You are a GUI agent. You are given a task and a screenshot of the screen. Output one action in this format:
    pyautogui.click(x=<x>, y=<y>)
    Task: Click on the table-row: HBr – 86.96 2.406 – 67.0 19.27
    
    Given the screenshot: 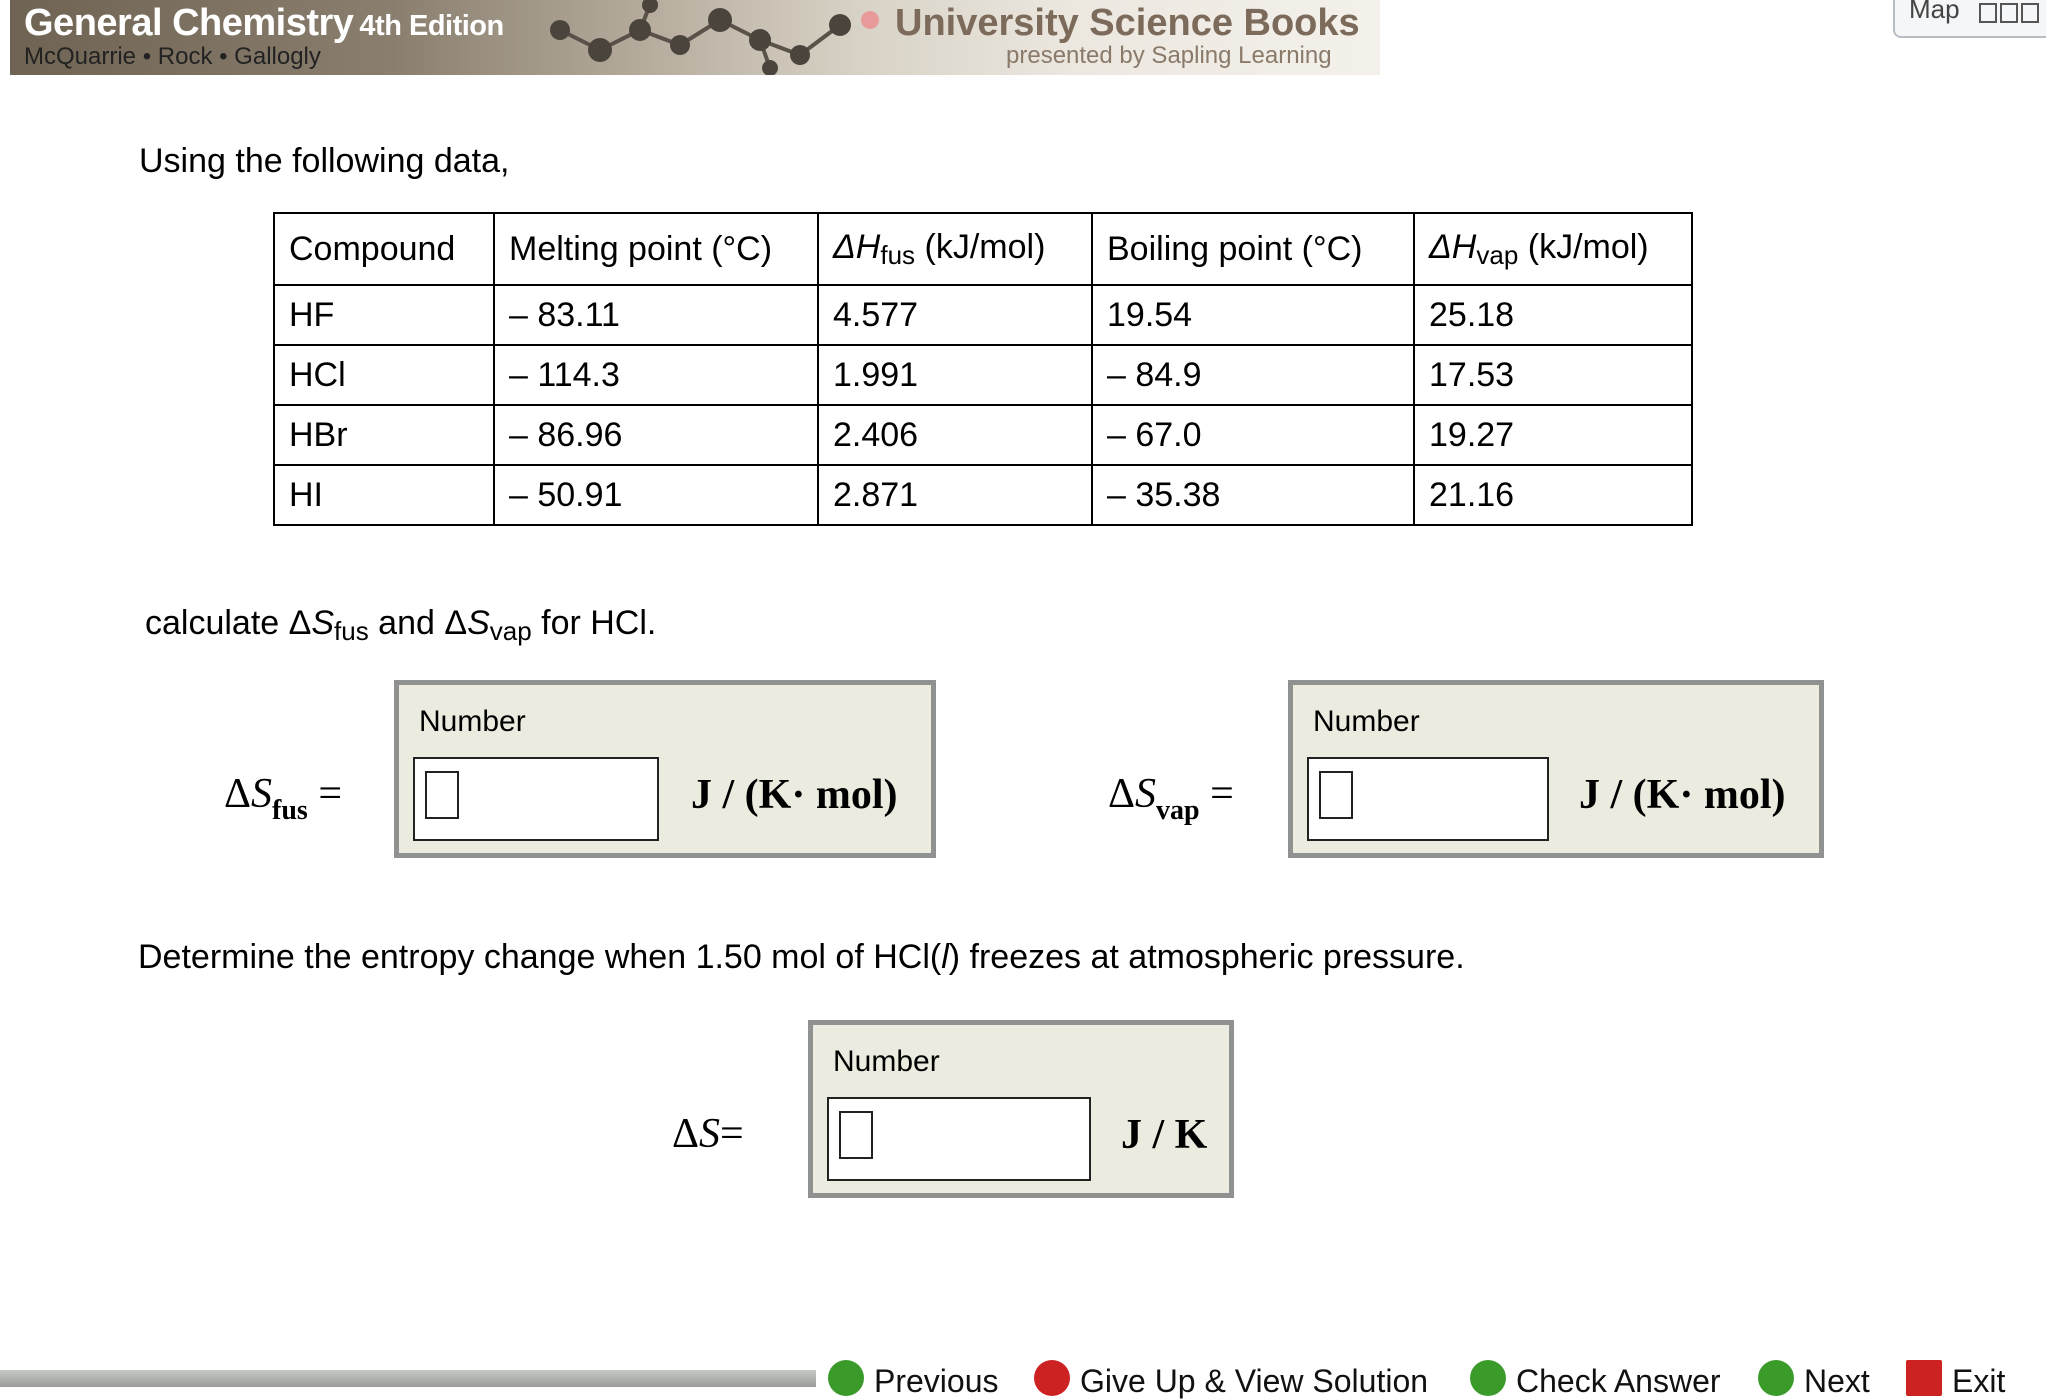 What is the action you would take?
    pyautogui.click(x=983, y=435)
    